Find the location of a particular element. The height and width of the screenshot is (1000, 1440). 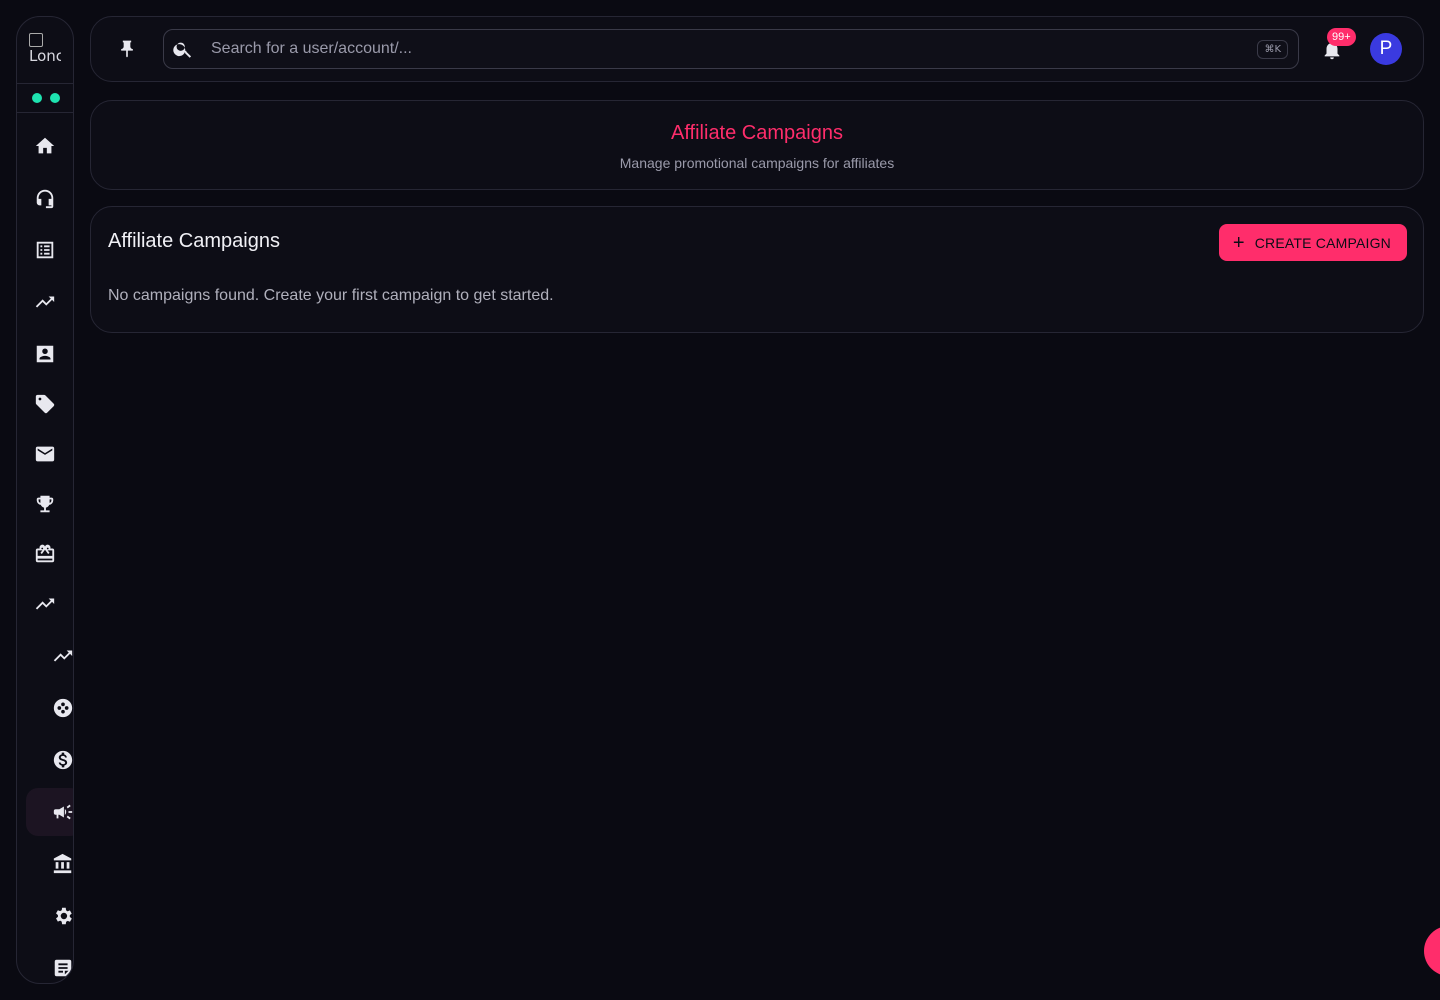

mail-icon is located at coordinates (45, 454).